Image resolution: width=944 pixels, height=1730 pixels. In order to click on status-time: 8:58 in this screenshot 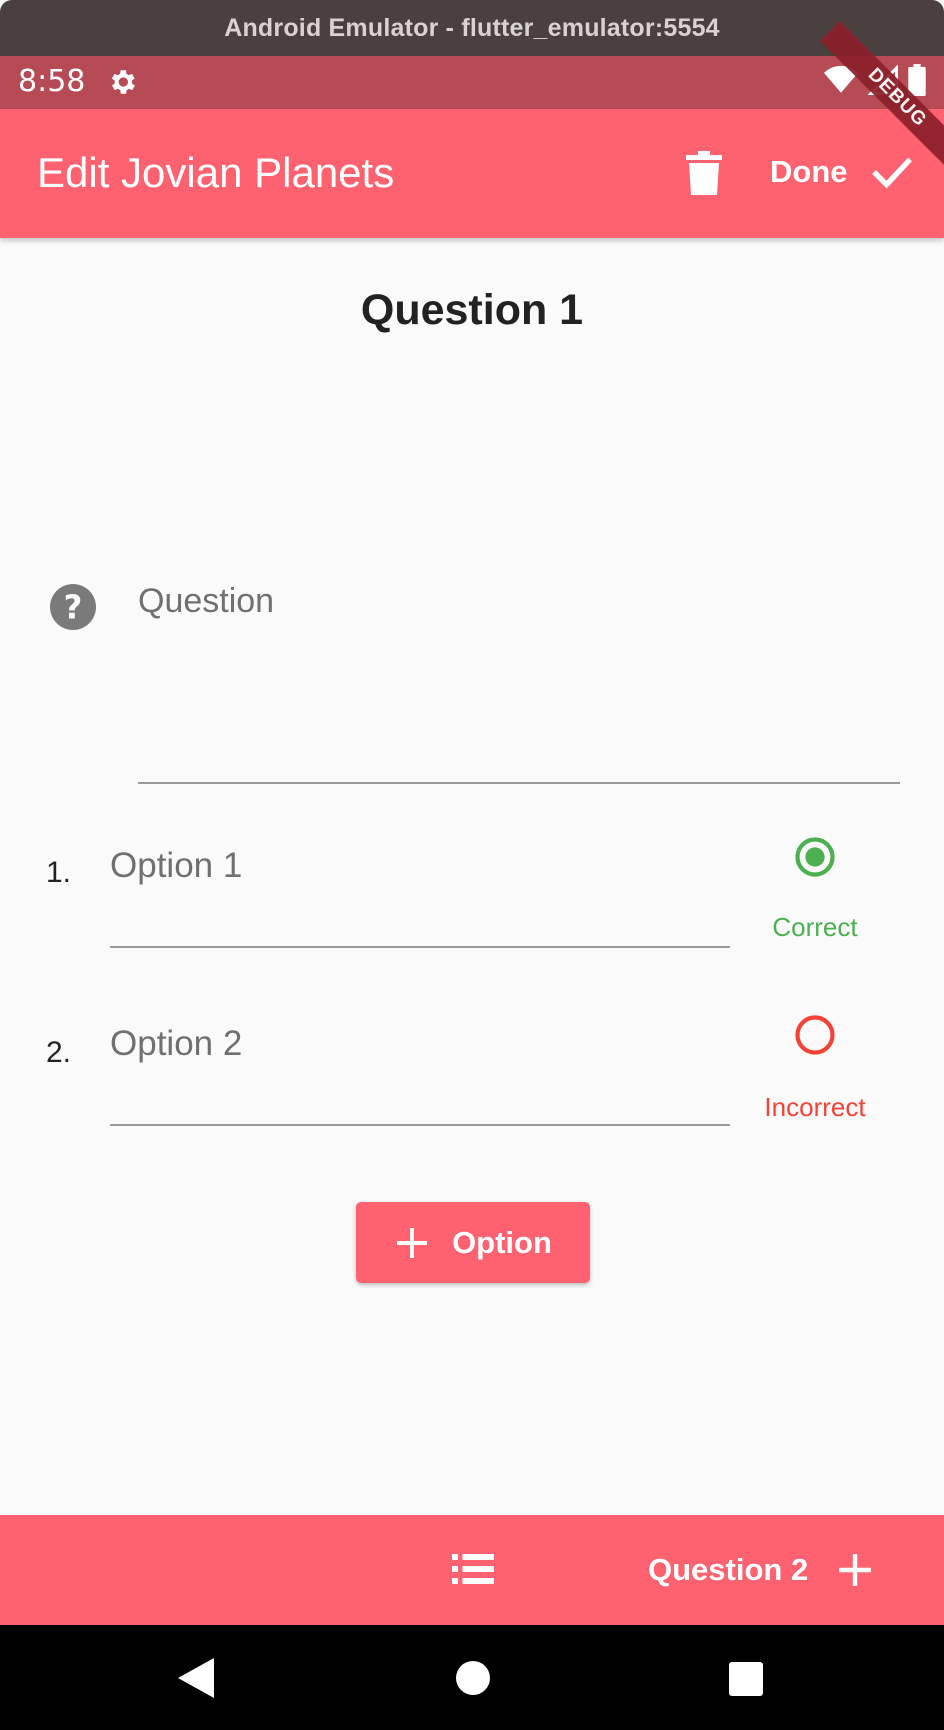, I will do `click(52, 81)`.